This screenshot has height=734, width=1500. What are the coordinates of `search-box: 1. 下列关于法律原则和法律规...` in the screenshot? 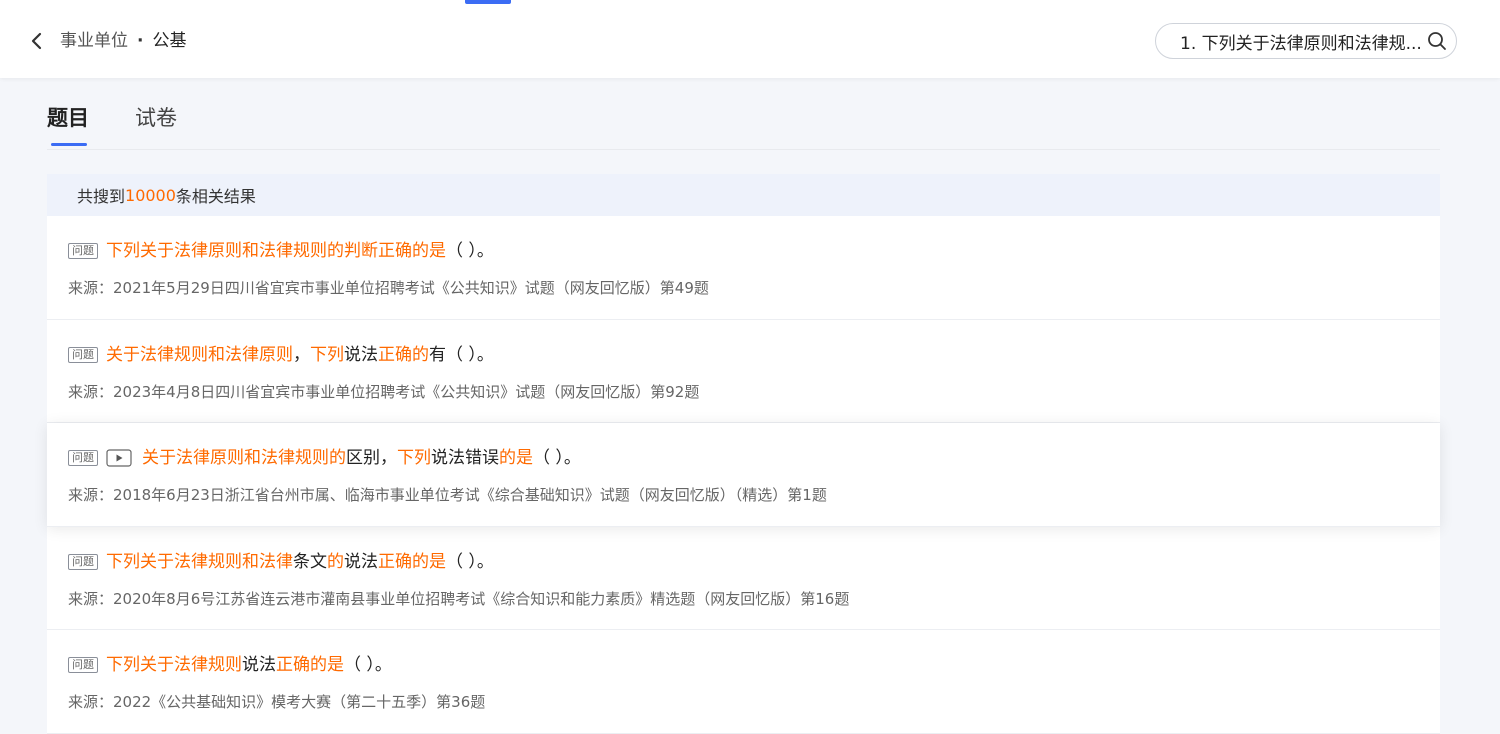 It's located at (1306, 41).